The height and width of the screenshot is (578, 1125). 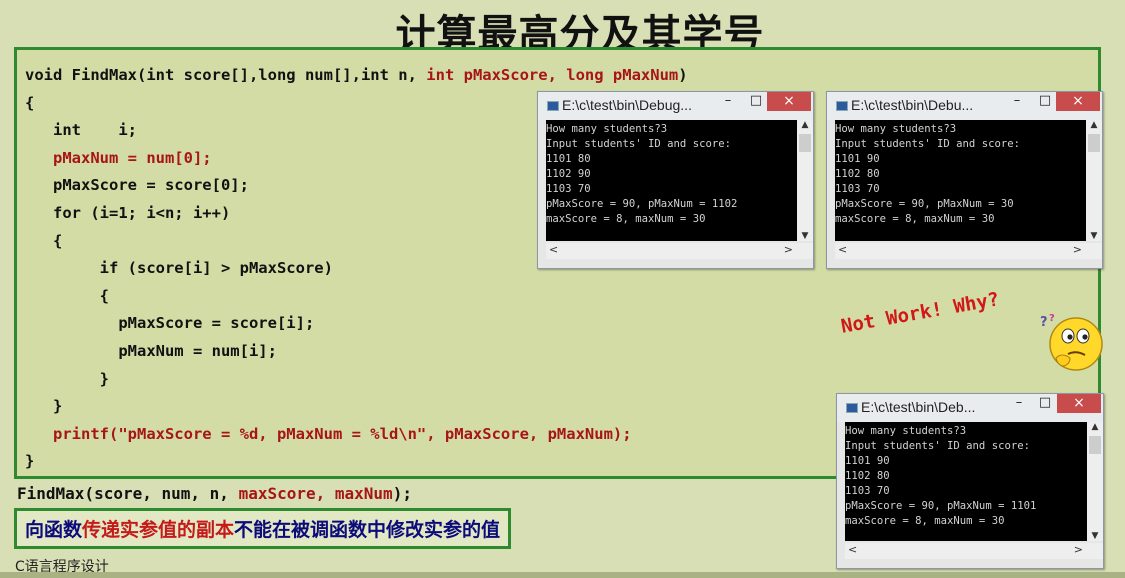 I want to click on if-close-brace: }, so click(x=67, y=378).